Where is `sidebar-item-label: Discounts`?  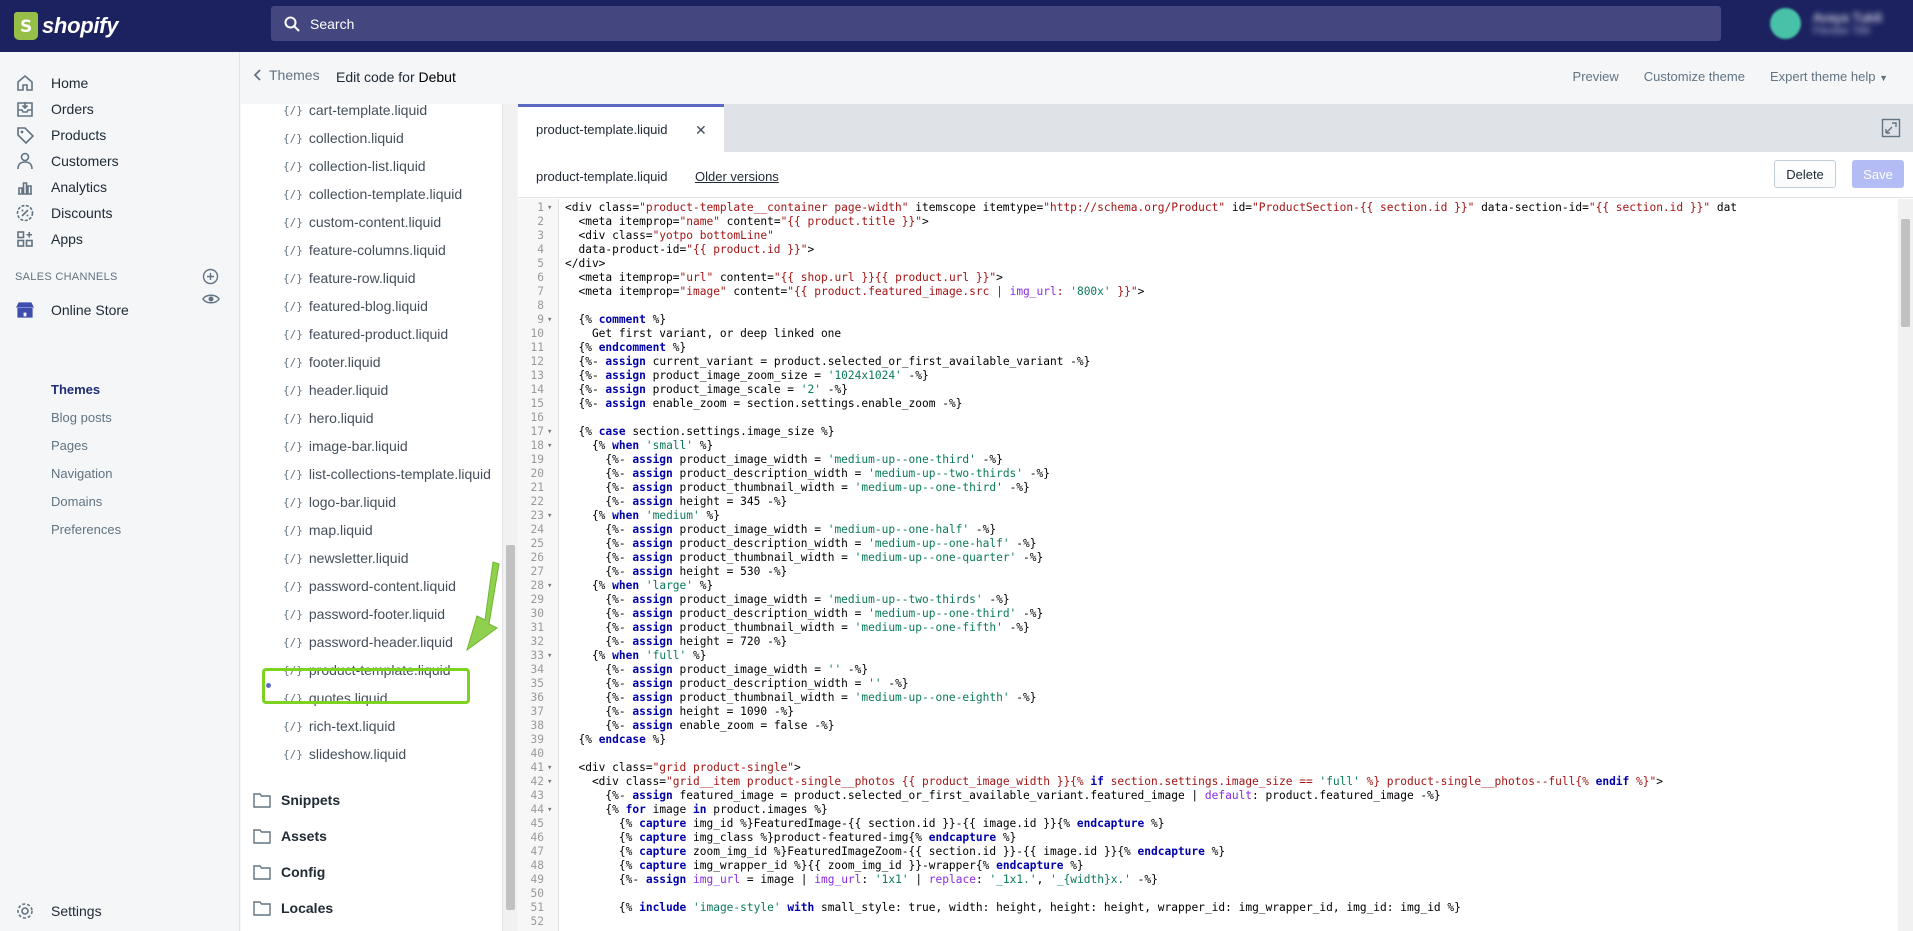
sidebar-item-label: Discounts is located at coordinates (82, 213).